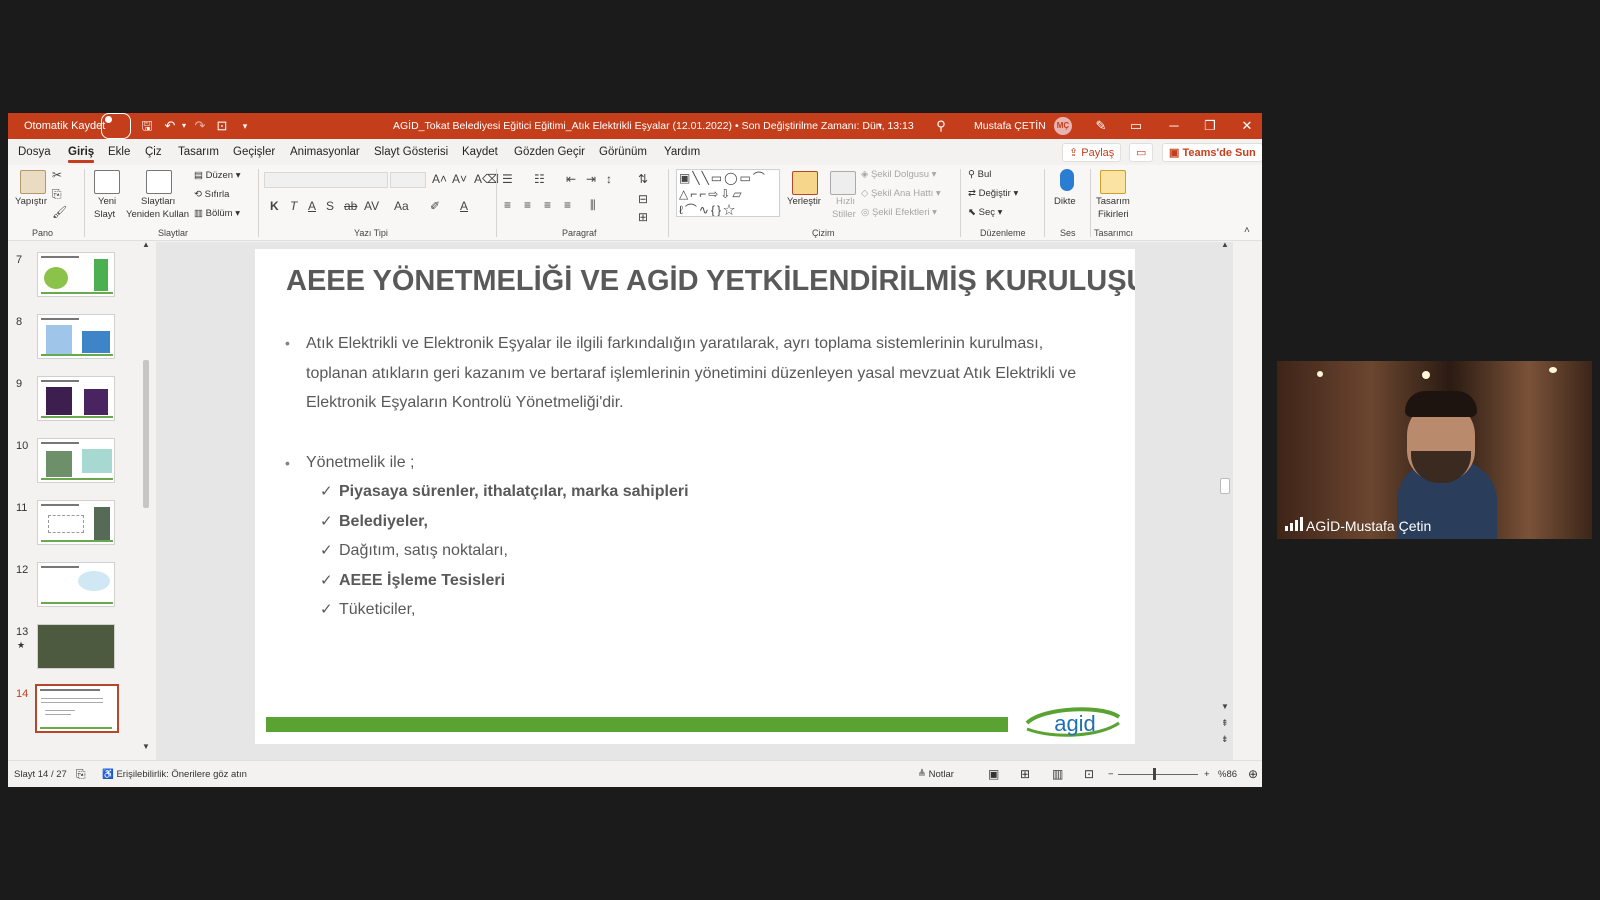  Describe the element at coordinates (116, 126) in the screenshot. I see `autosave-toggle` at that location.